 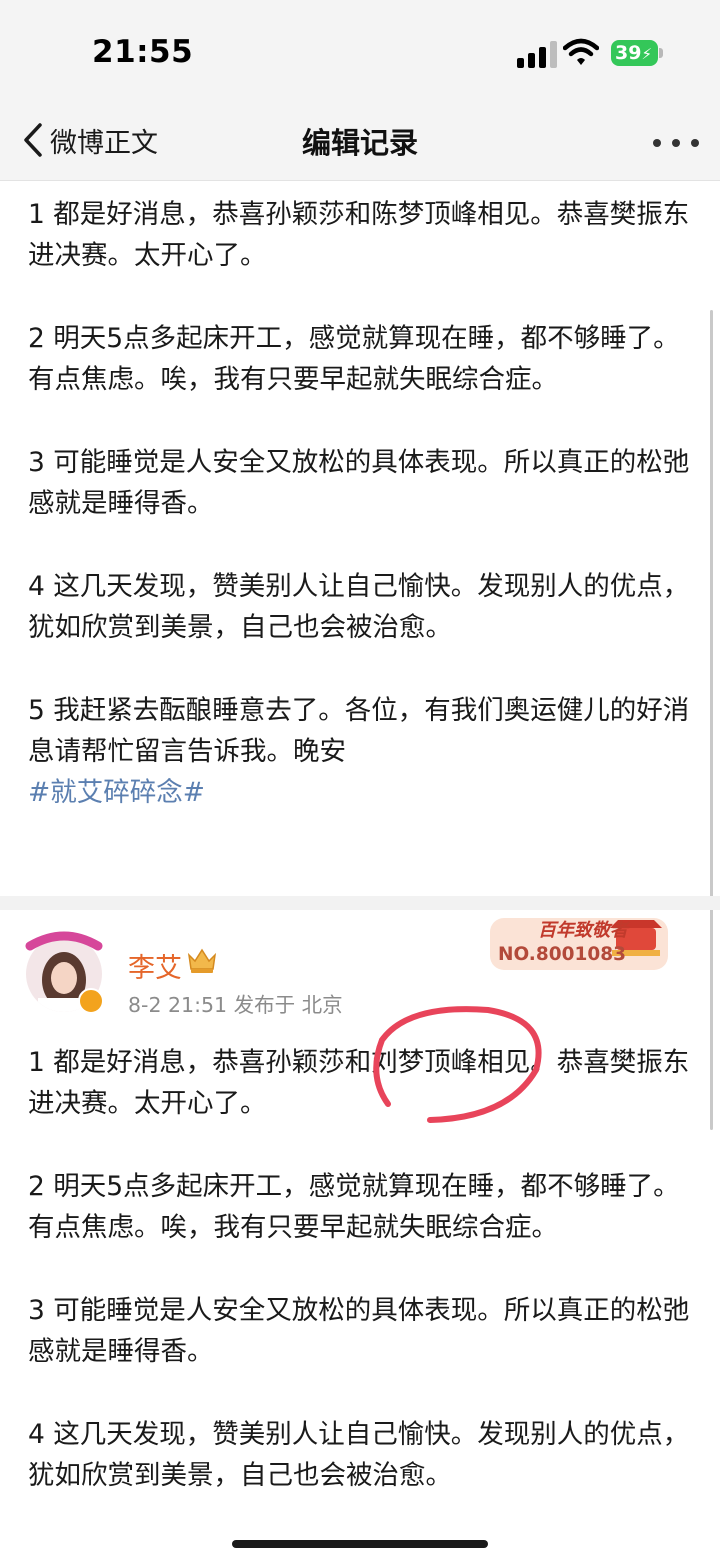 What do you see at coordinates (360, 1544) in the screenshot?
I see `home-indicator` at bounding box center [360, 1544].